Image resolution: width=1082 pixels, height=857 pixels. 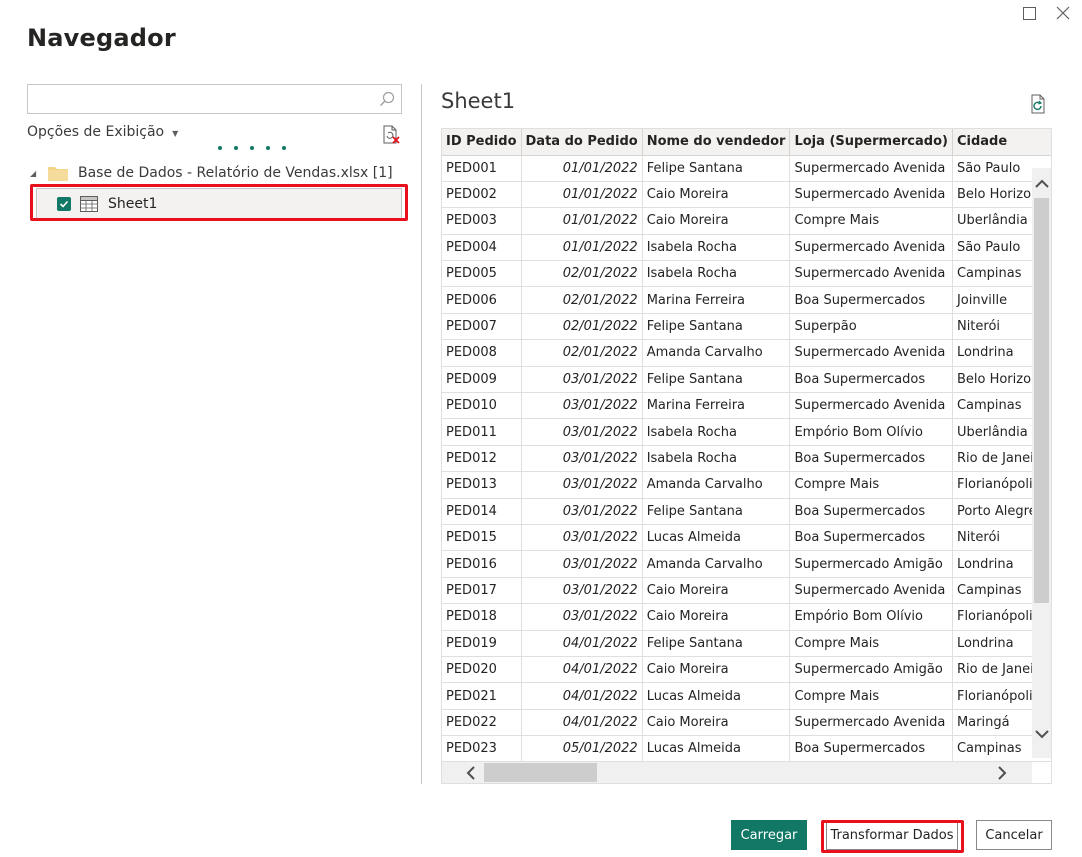 What do you see at coordinates (482, 670) in the screenshot?
I see `table-cell: PED020` at bounding box center [482, 670].